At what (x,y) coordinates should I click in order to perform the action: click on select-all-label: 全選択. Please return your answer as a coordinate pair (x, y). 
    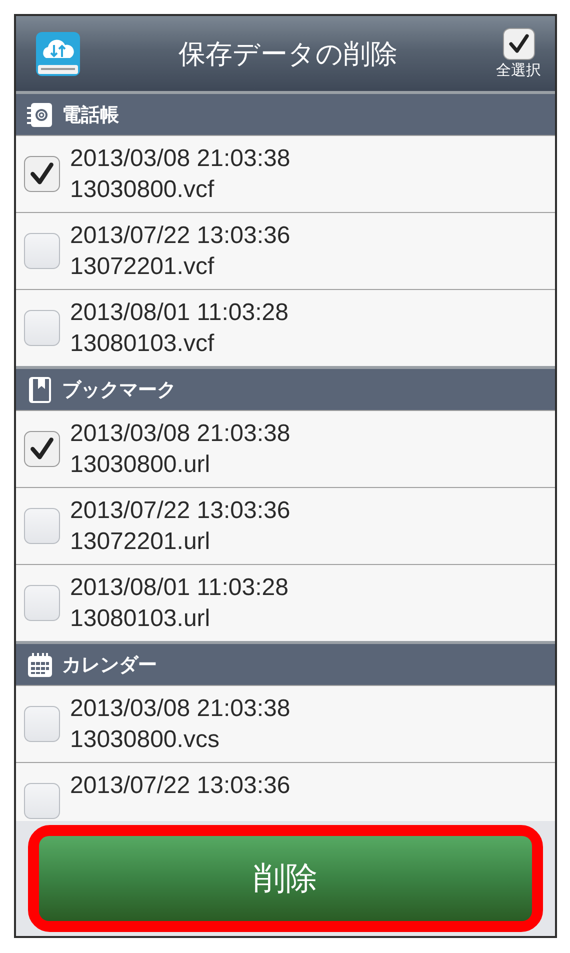
    Looking at the image, I should click on (518, 70).